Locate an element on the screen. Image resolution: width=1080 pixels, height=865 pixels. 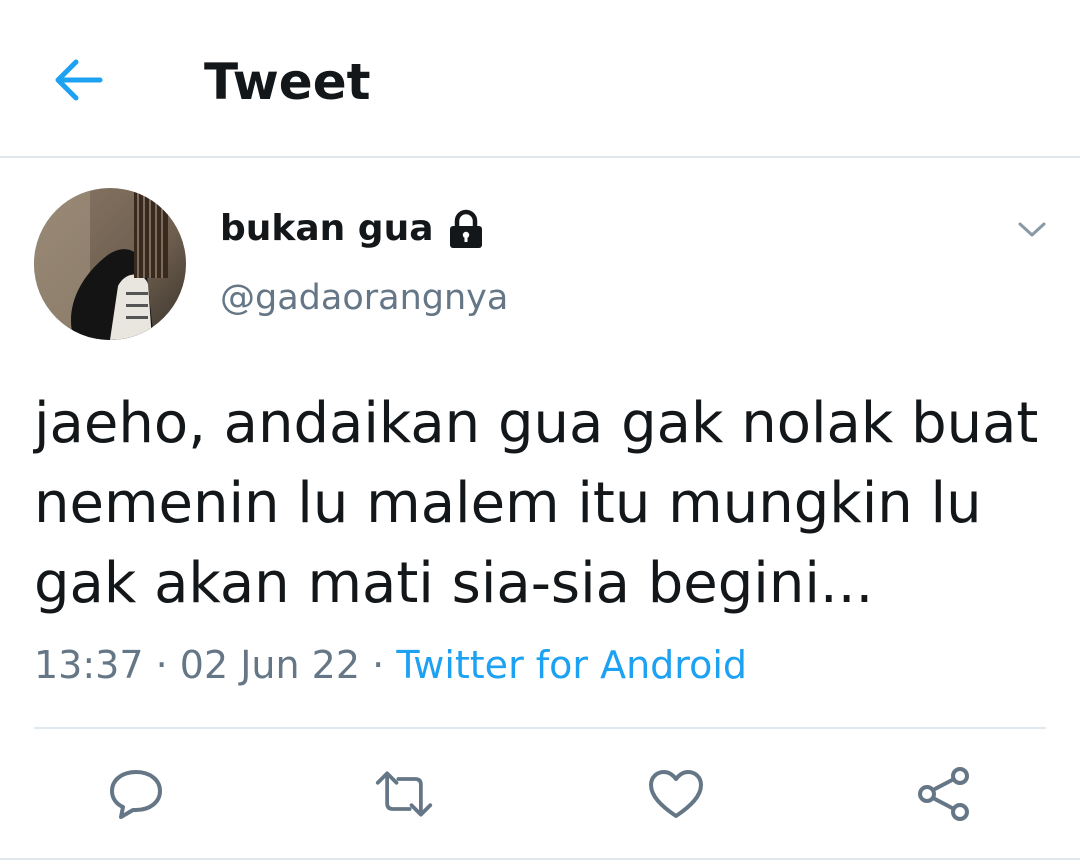
arrow-left-icon is located at coordinates (79, 80).